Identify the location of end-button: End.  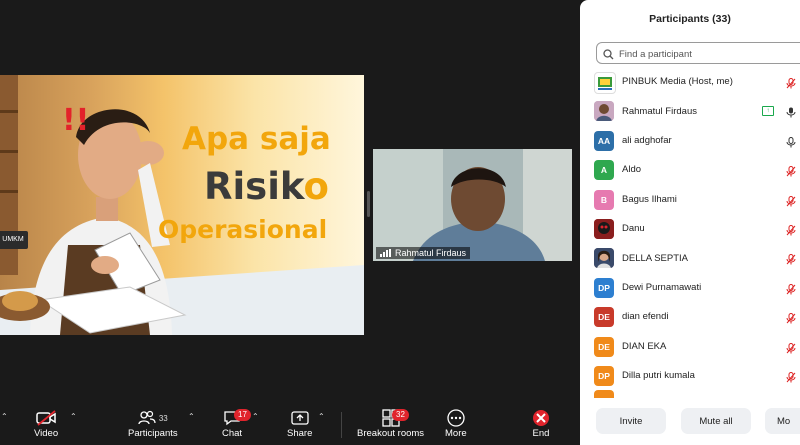
(541, 423).